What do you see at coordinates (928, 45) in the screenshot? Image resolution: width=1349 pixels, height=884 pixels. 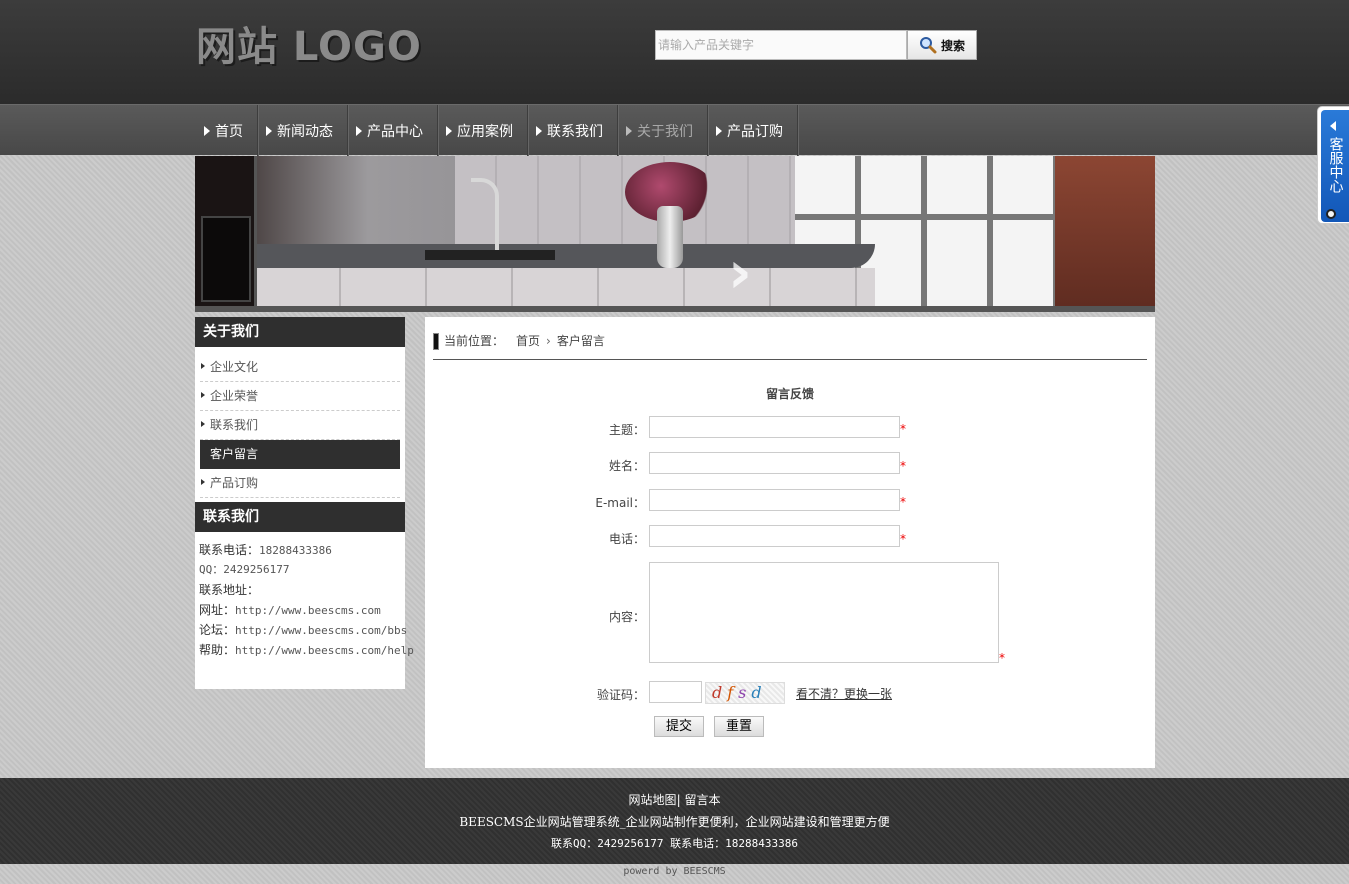 I see `magnifier-icon` at bounding box center [928, 45].